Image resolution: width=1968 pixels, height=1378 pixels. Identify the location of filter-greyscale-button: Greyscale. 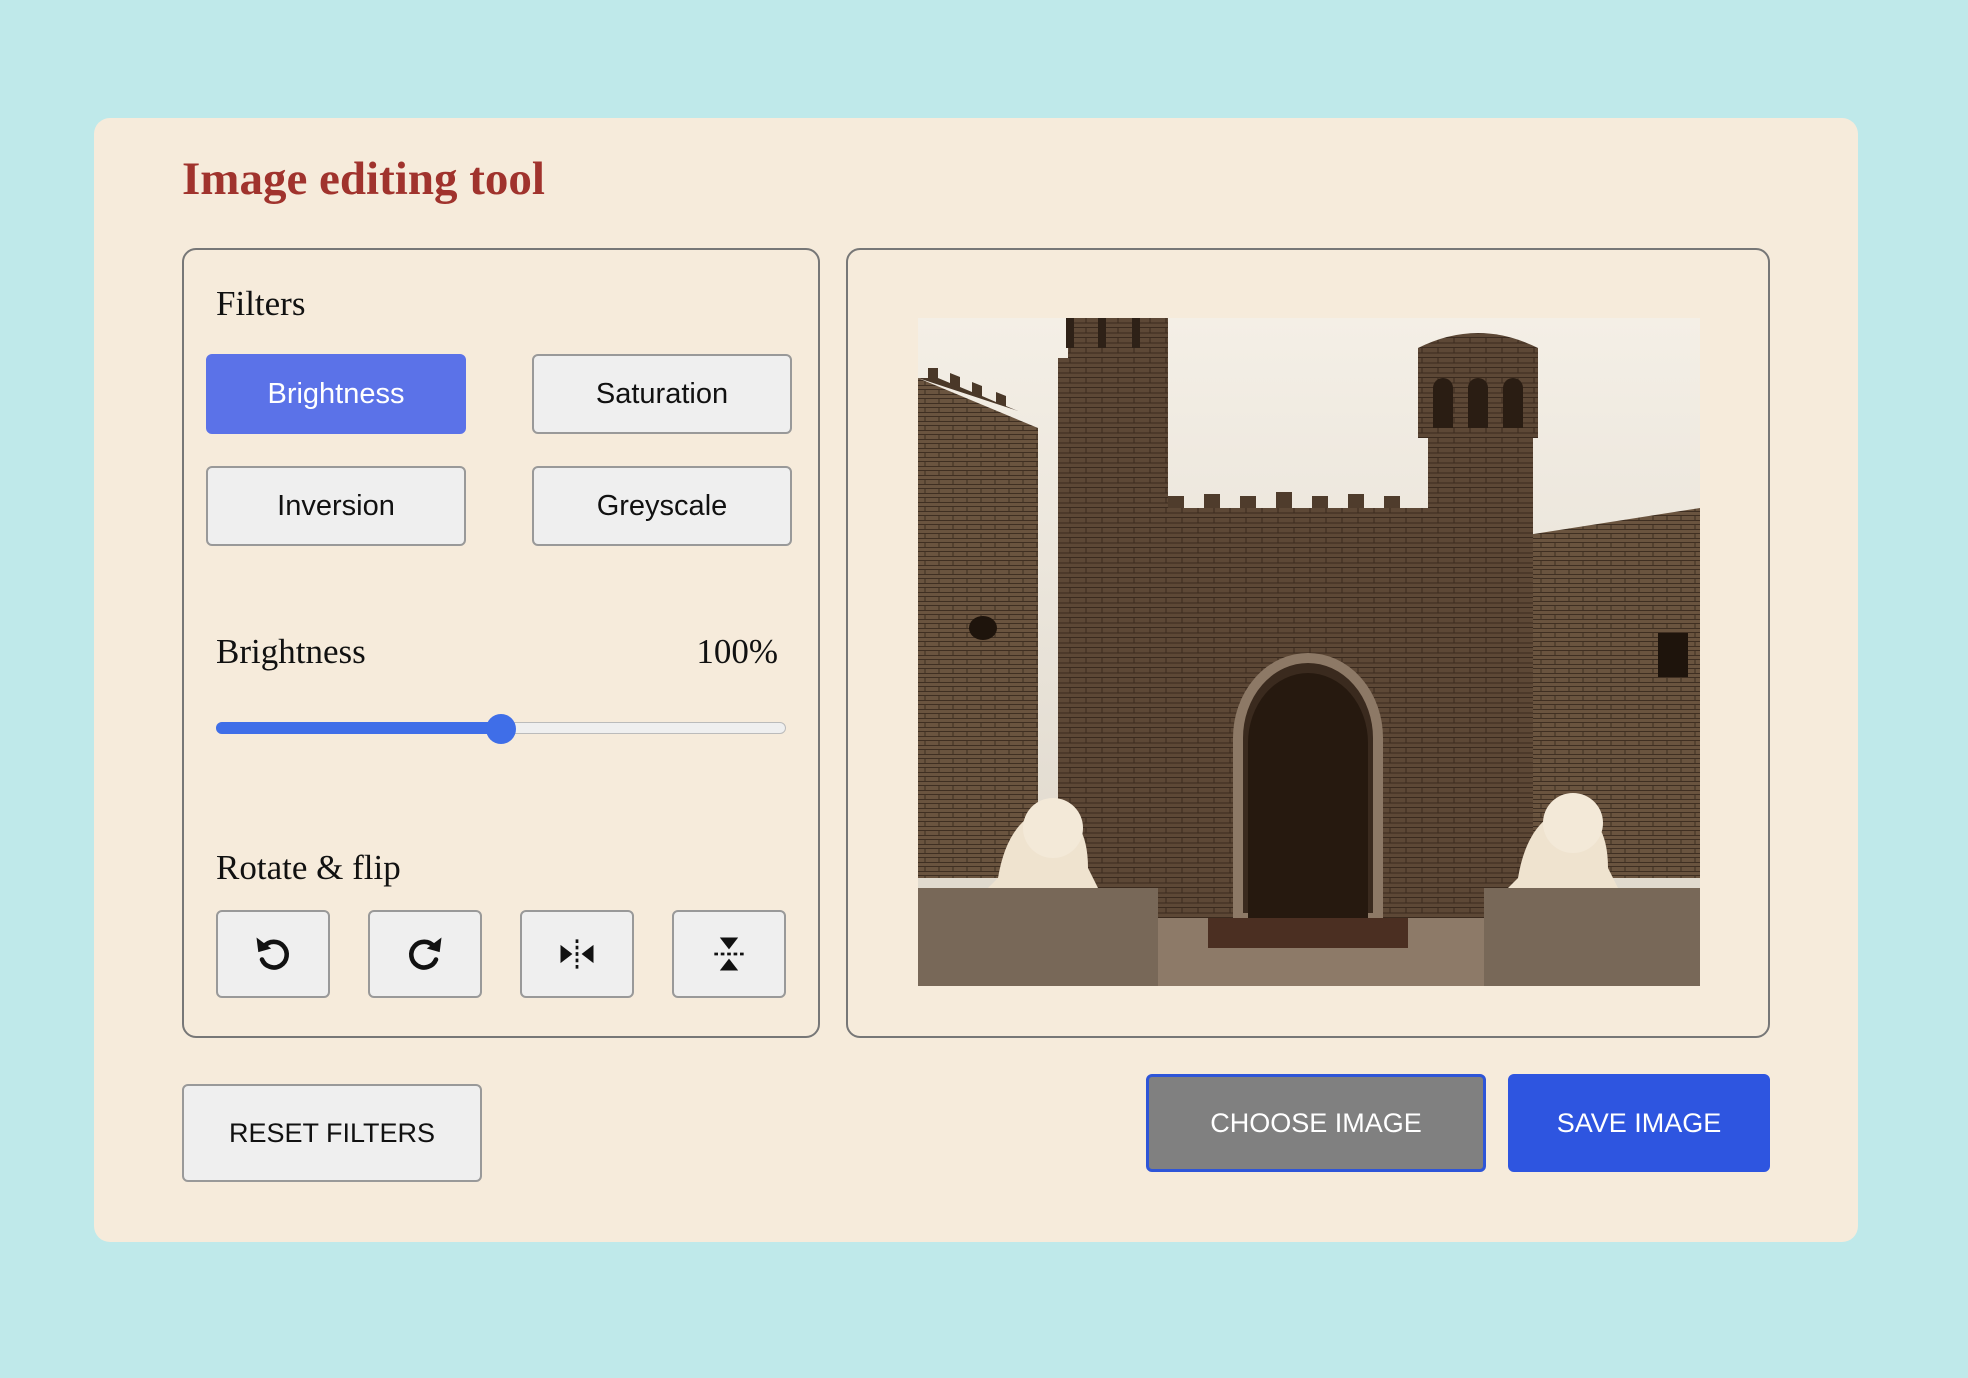
(662, 506).